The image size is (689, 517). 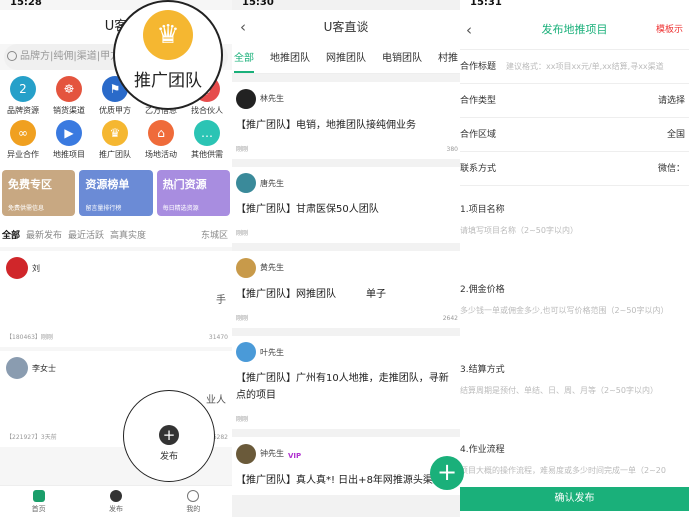 I want to click on feed-tab: 最新发布, so click(x=44, y=234).